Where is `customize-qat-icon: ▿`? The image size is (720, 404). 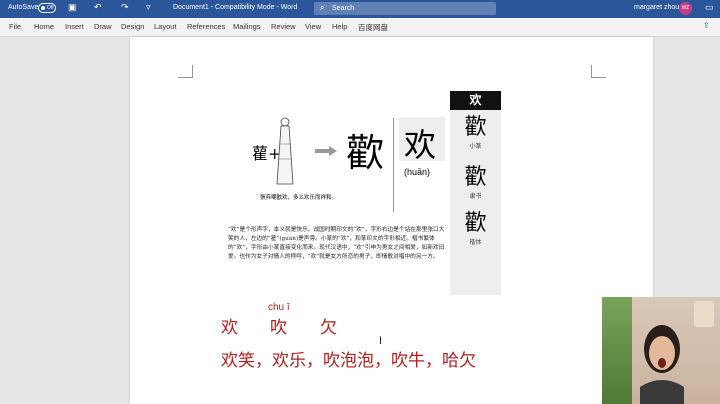 customize-qat-icon: ▿ is located at coordinates (148, 7).